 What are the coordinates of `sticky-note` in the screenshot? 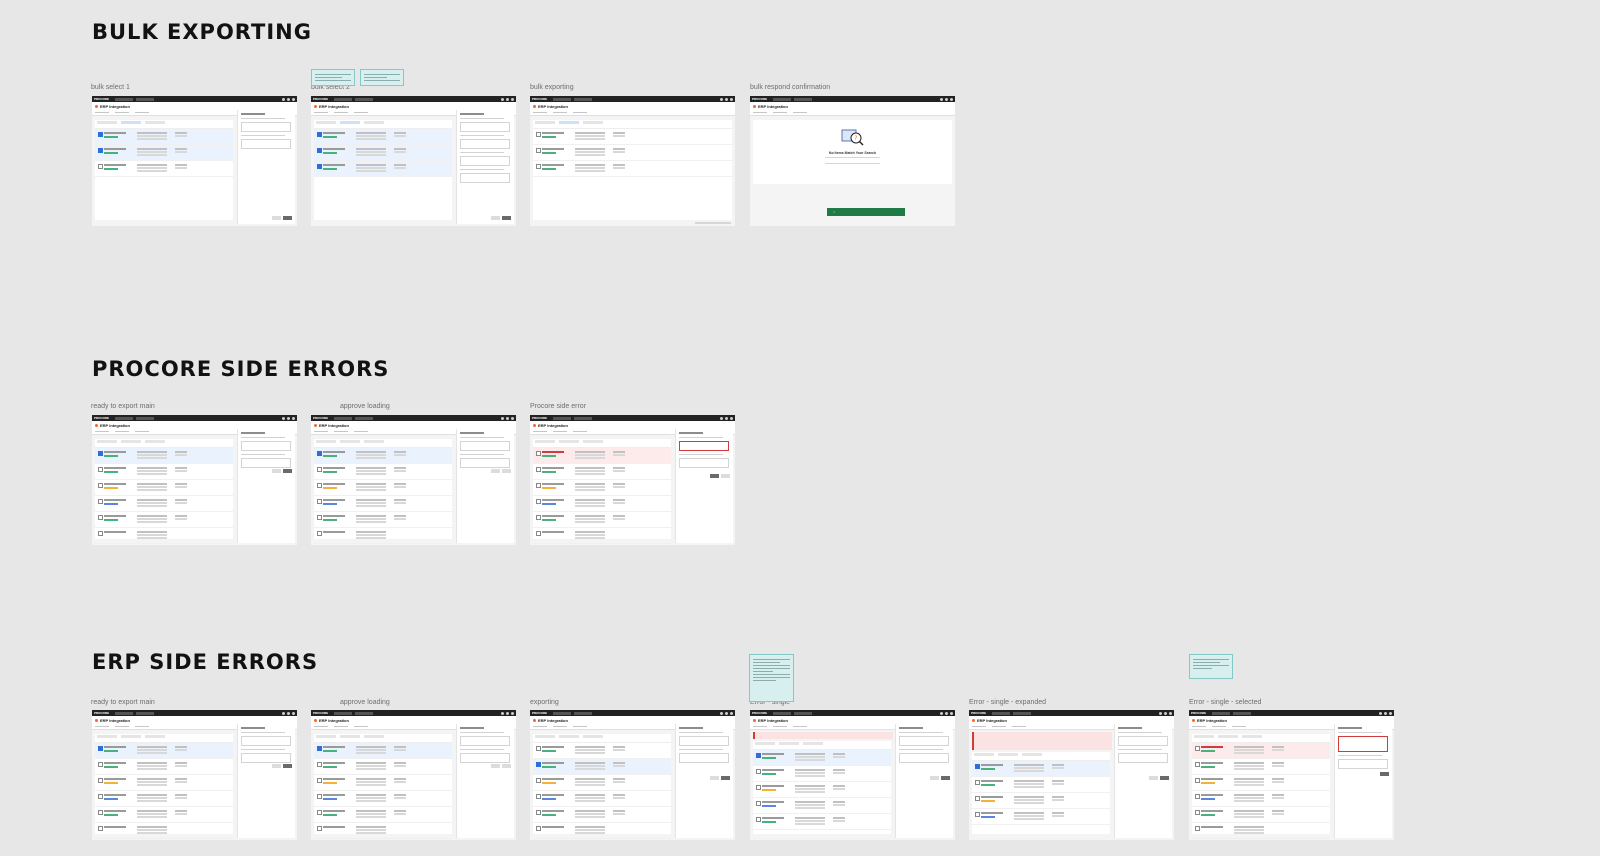 It's located at (333, 77).